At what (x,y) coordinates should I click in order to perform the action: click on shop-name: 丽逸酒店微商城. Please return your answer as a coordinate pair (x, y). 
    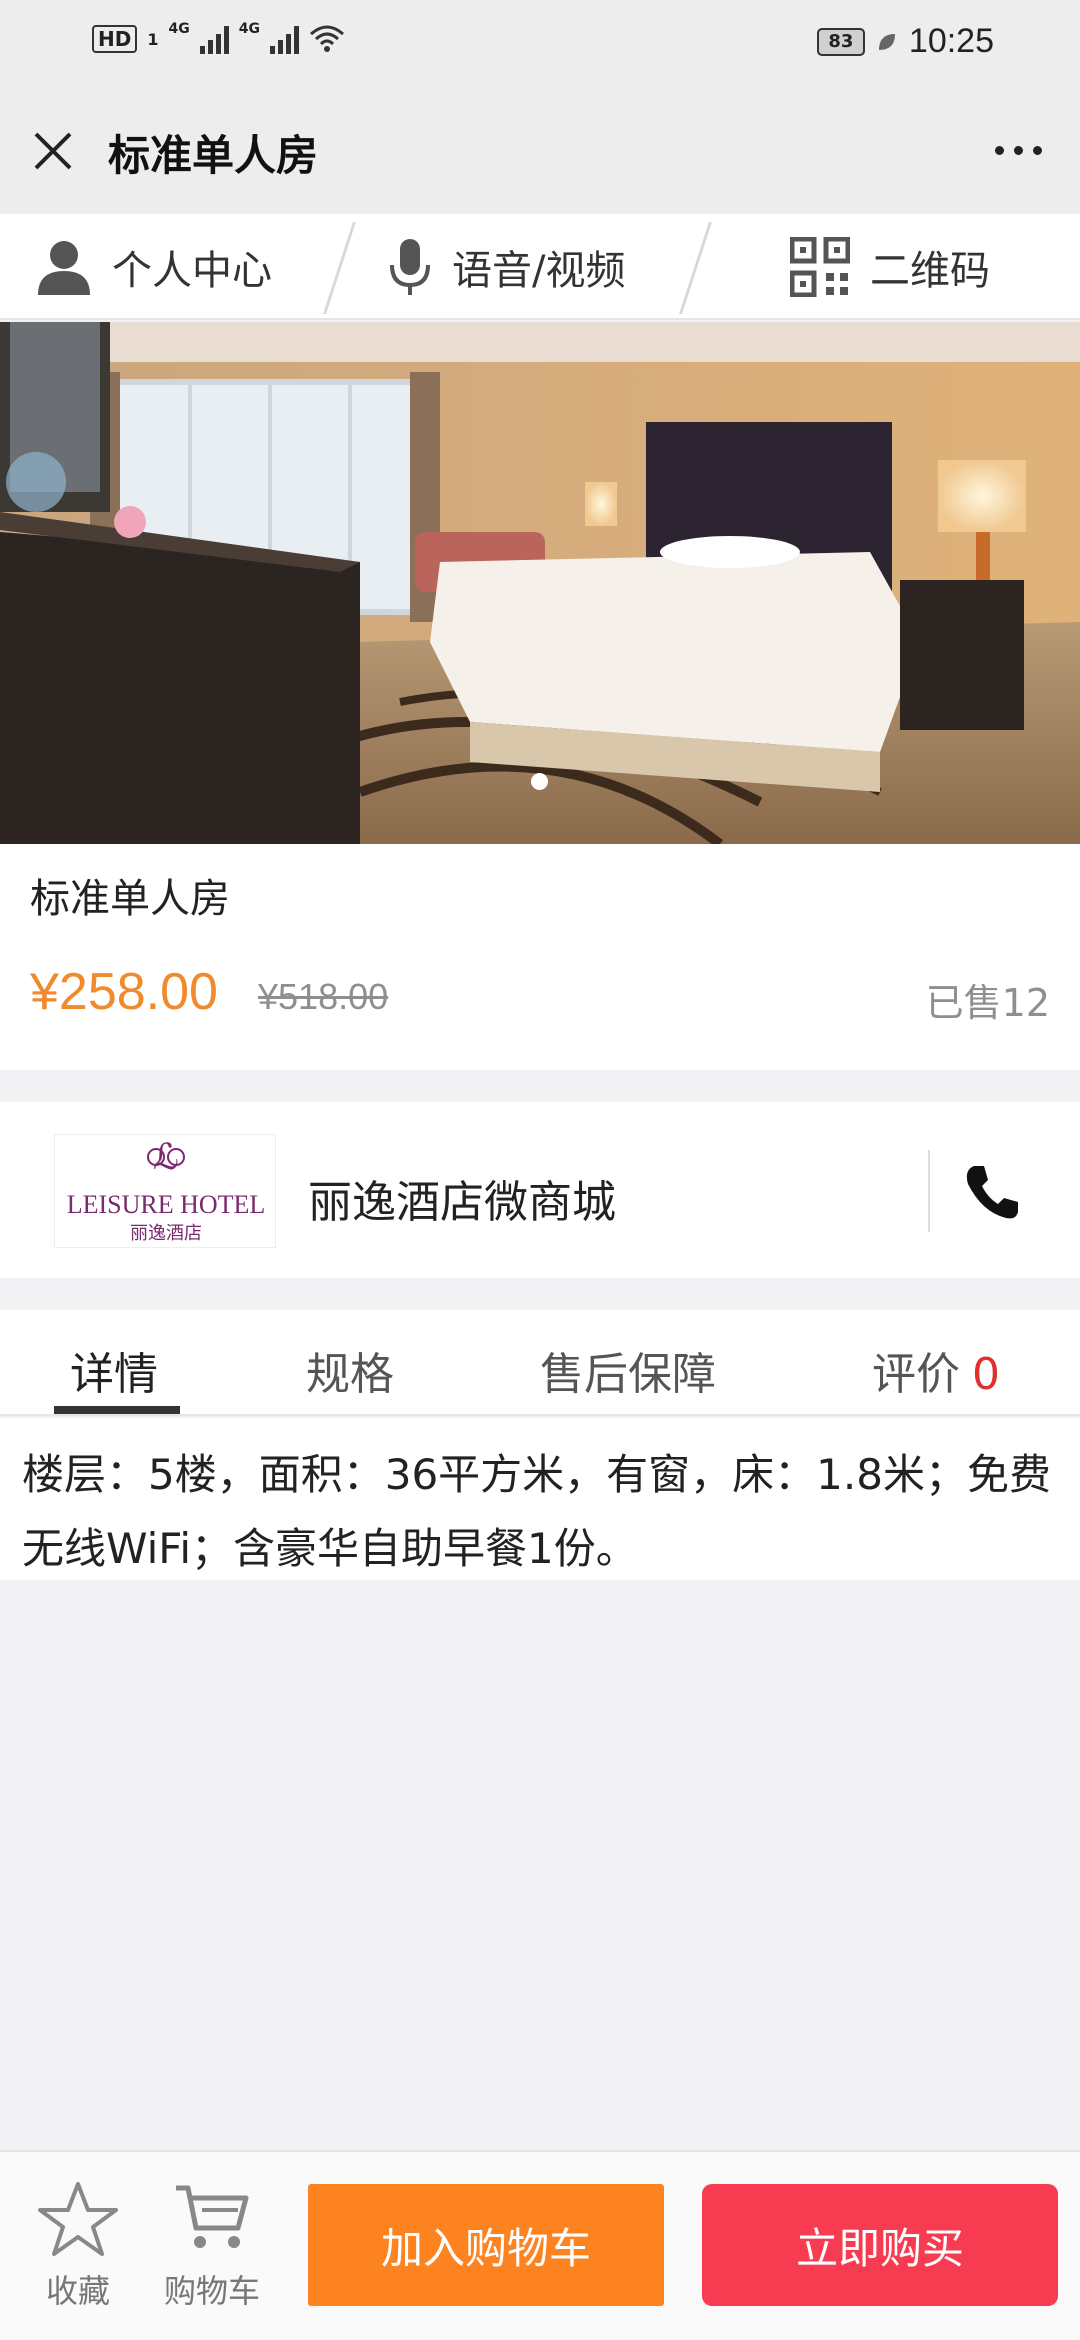
    Looking at the image, I should click on (462, 1202).